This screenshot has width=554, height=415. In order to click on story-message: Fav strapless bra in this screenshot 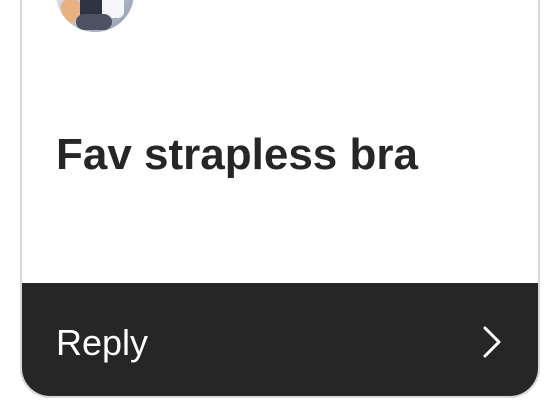, I will do `click(237, 154)`.